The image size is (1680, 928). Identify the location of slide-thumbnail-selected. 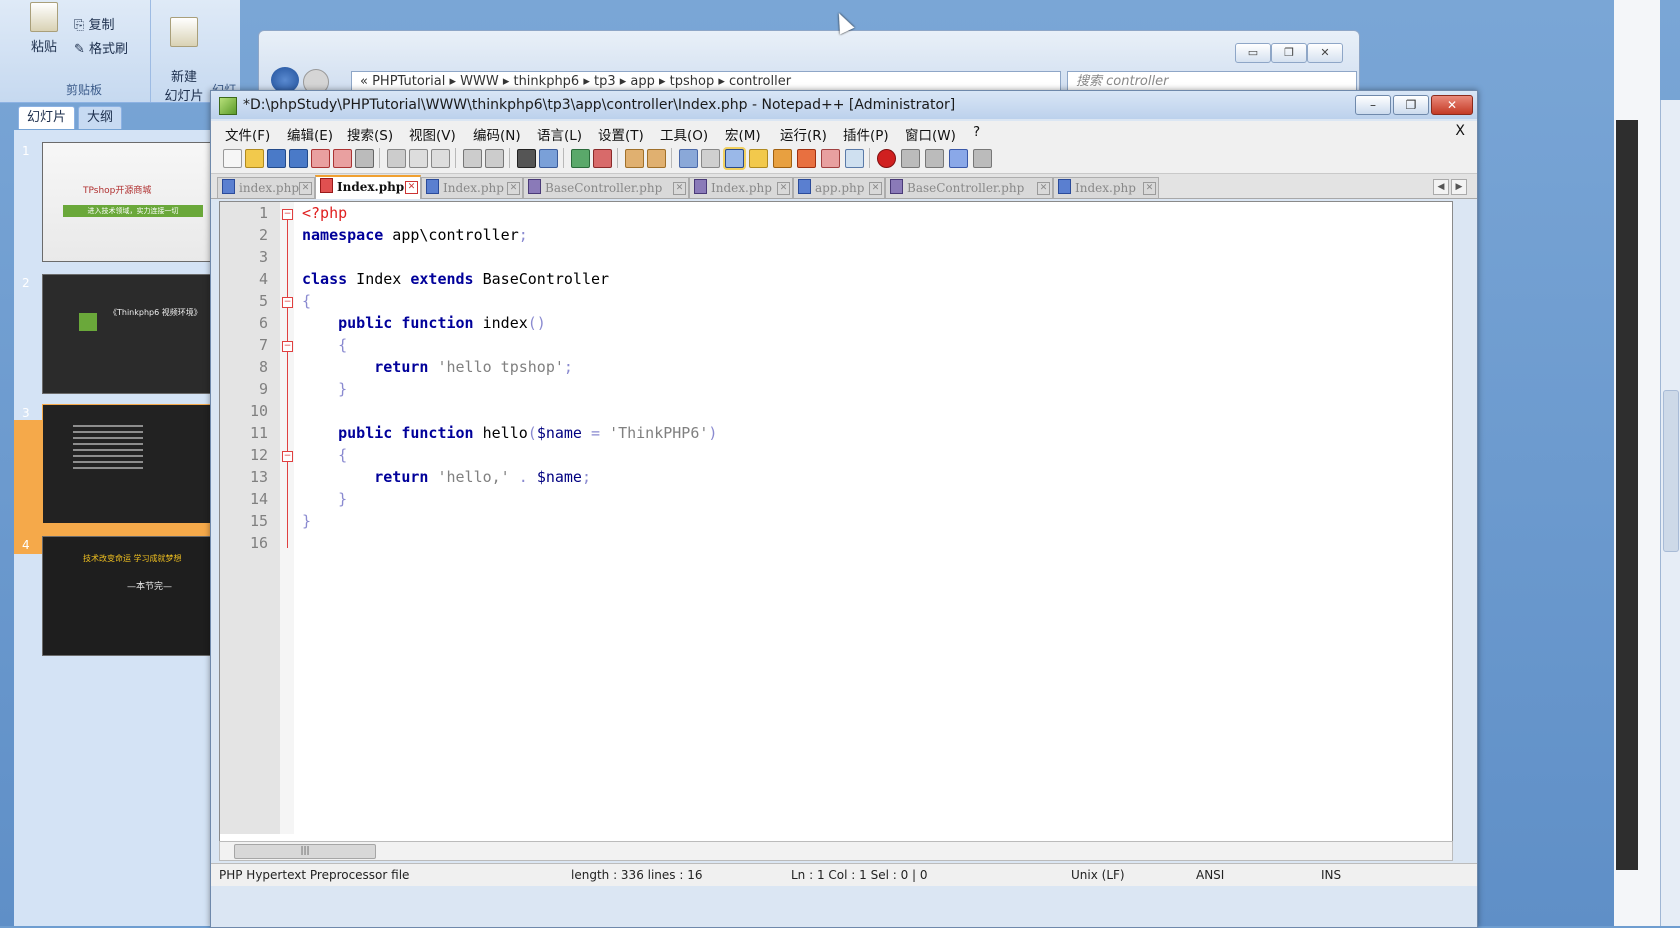
(133, 464).